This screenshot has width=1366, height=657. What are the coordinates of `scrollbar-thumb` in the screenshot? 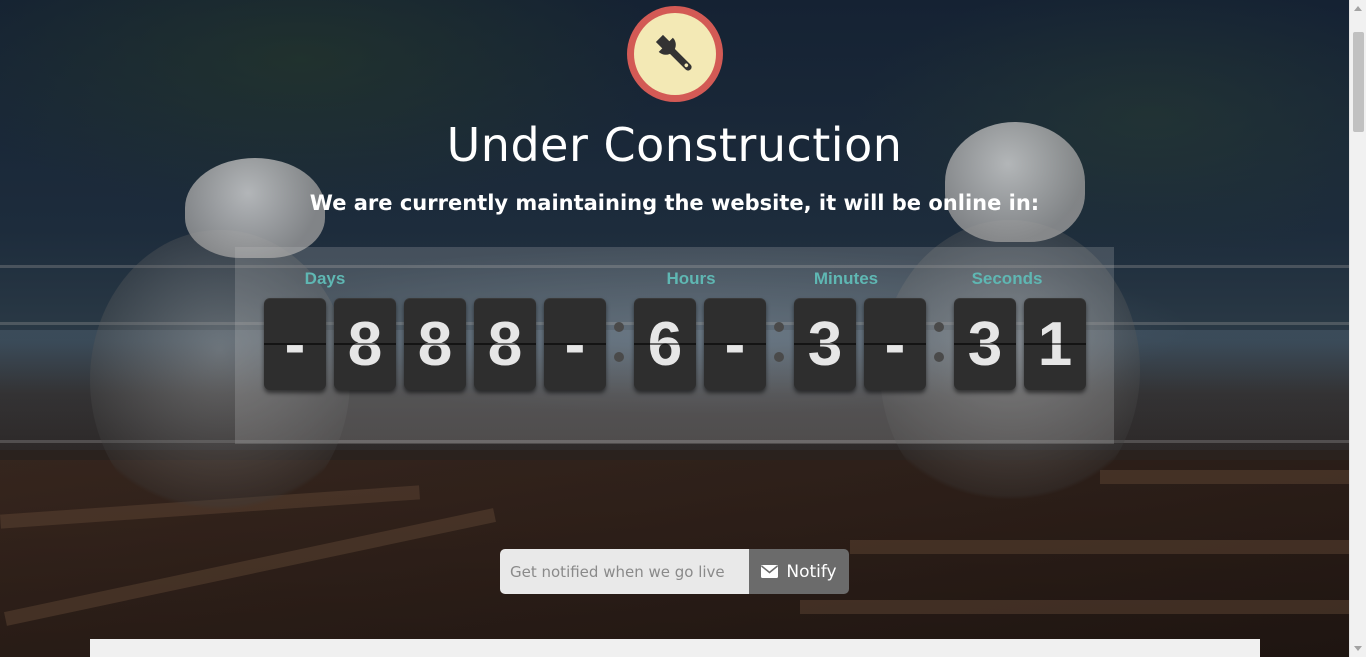 It's located at (1358, 82).